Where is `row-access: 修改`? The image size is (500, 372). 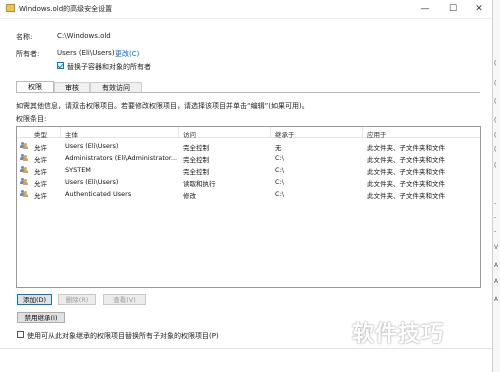 row-access: 修改 is located at coordinates (189, 196).